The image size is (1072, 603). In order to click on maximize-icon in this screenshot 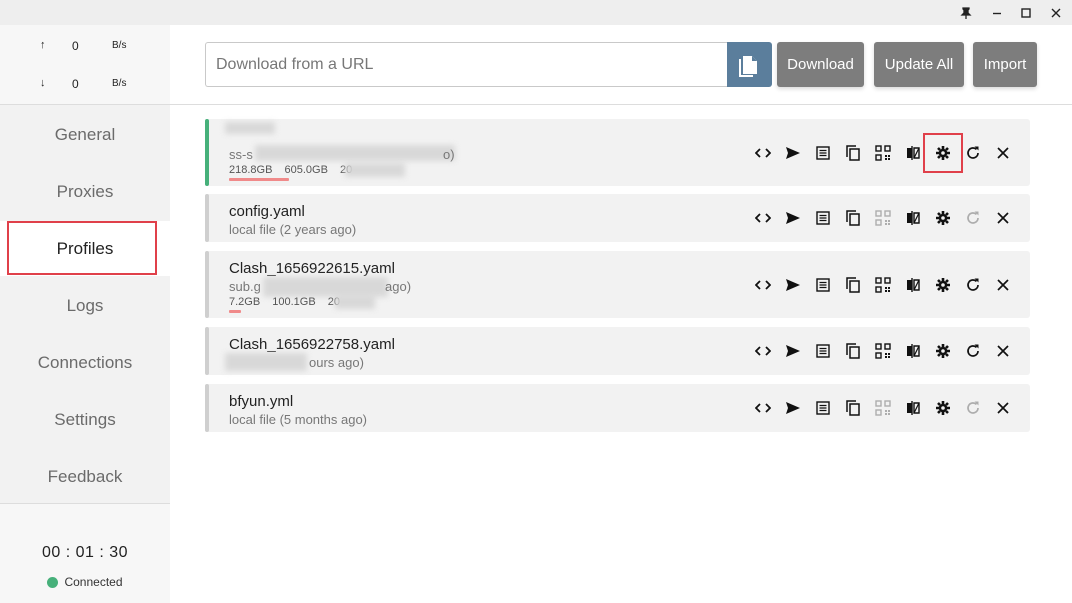, I will do `click(1026, 12)`.